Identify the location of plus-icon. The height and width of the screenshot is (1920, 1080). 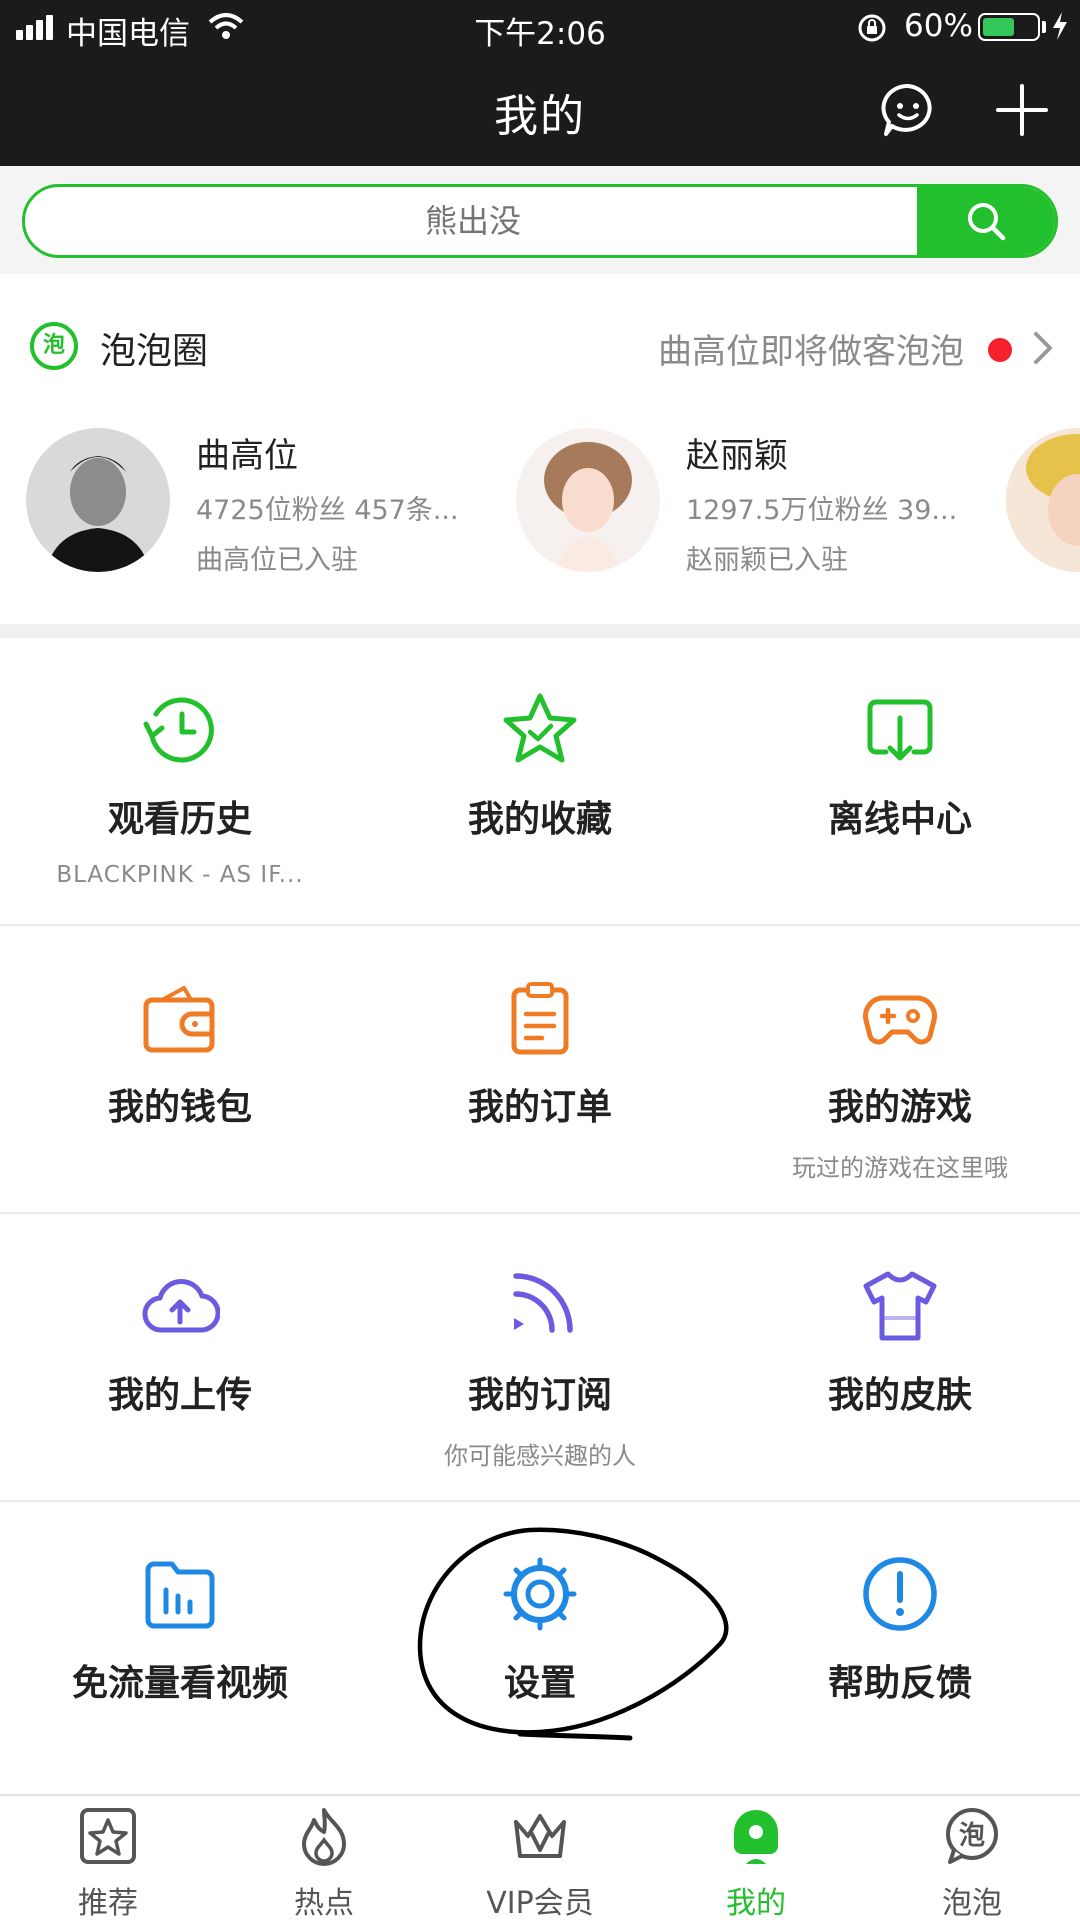
(1022, 110).